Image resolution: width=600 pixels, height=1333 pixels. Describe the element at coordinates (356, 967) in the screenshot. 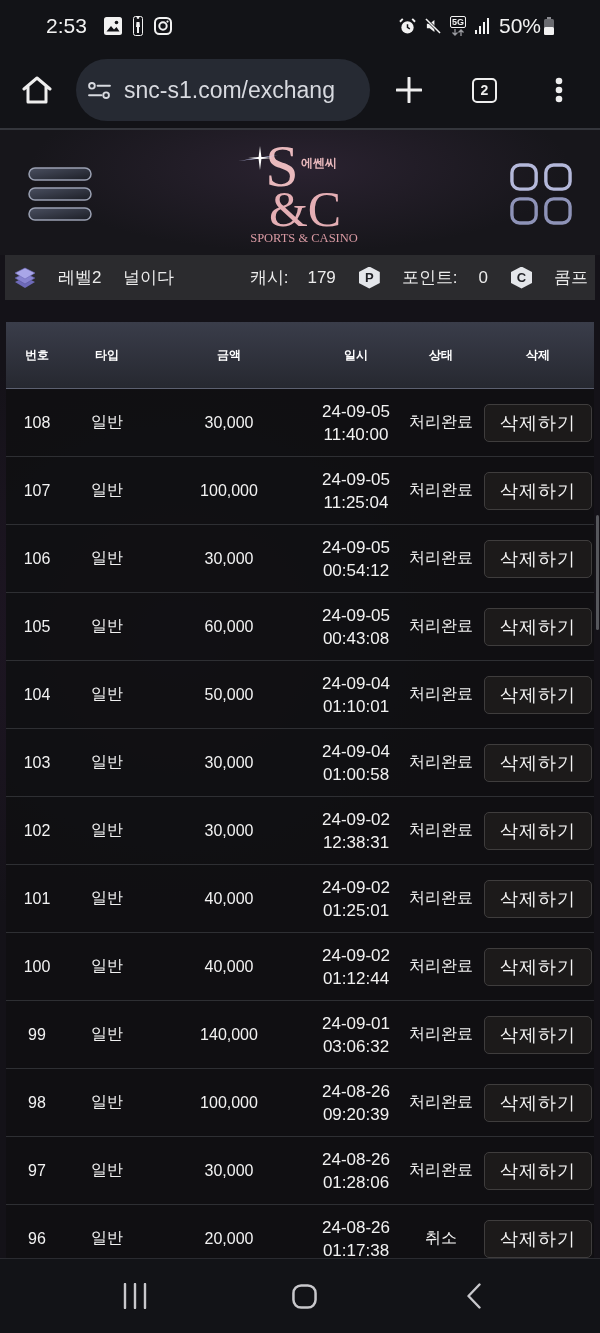

I see `table-cell-text: 24-09-02 01:12:44` at that location.